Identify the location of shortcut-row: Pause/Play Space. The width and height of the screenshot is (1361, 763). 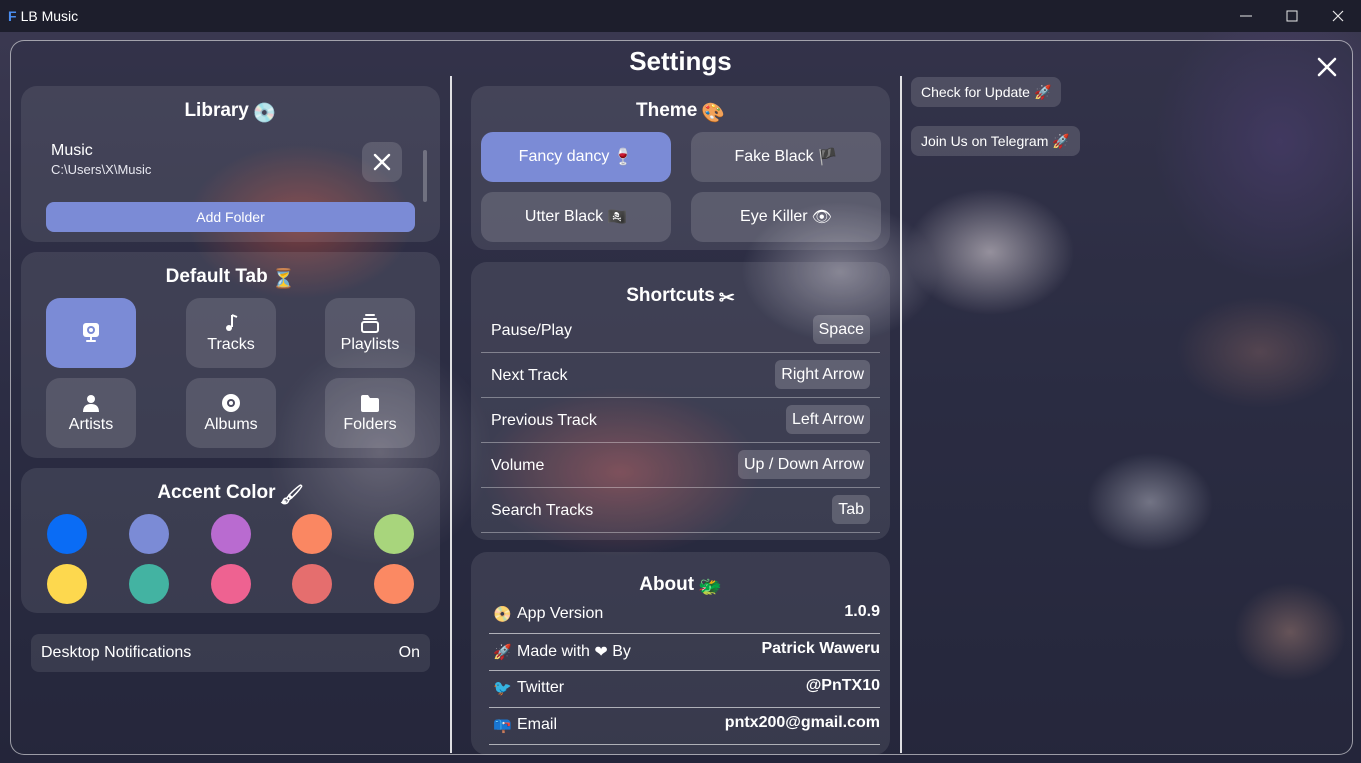
(680, 330).